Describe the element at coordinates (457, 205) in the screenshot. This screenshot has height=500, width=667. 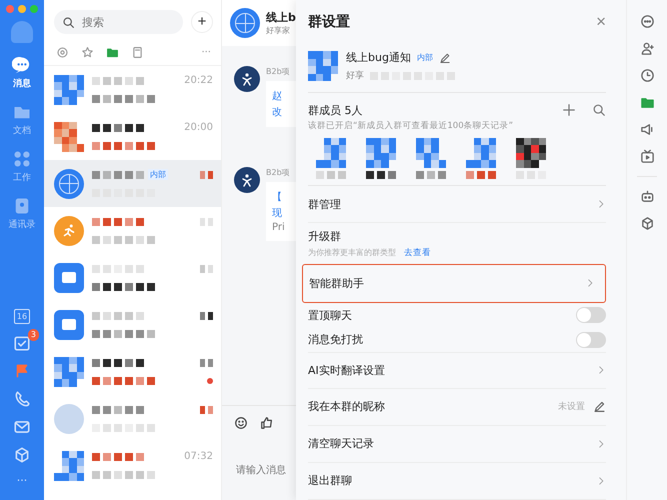
I see `settings-row: 群管理` at that location.